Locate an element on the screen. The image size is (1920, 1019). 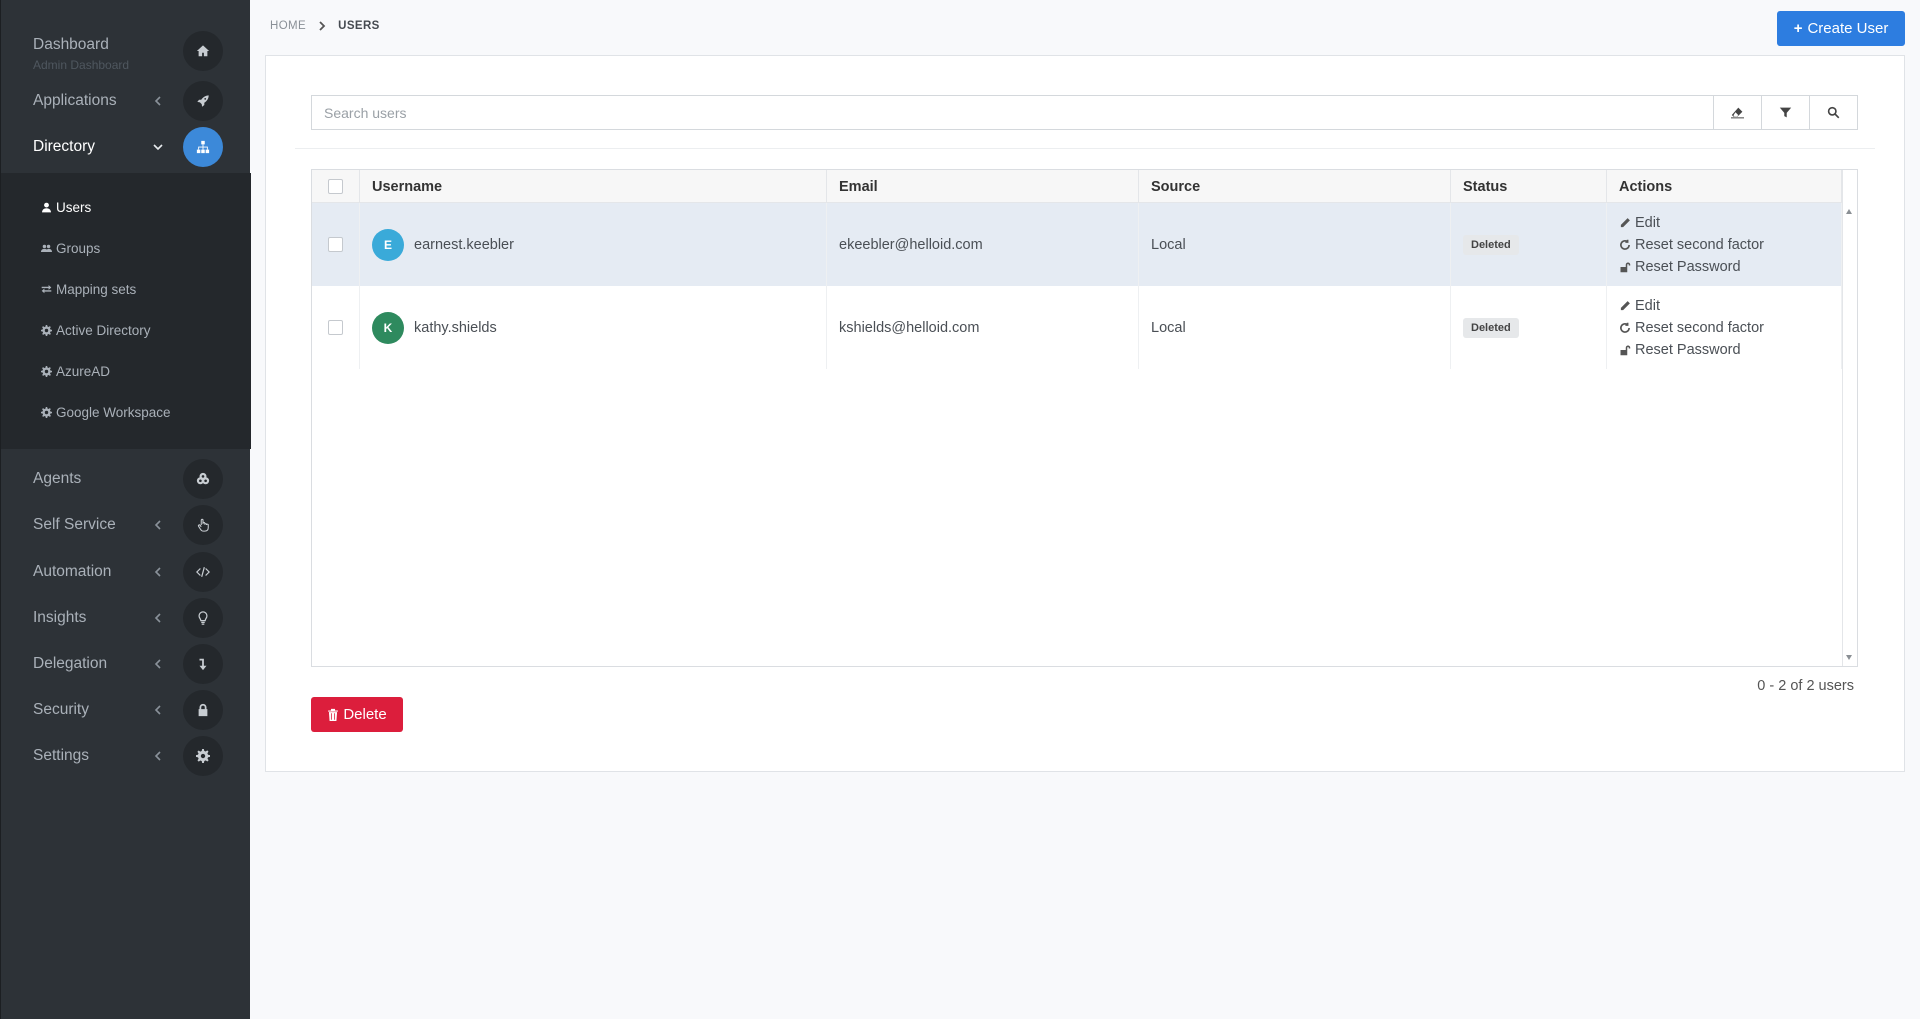
subnav-mapping-sets: Mapping sets is located at coordinates (88, 289).